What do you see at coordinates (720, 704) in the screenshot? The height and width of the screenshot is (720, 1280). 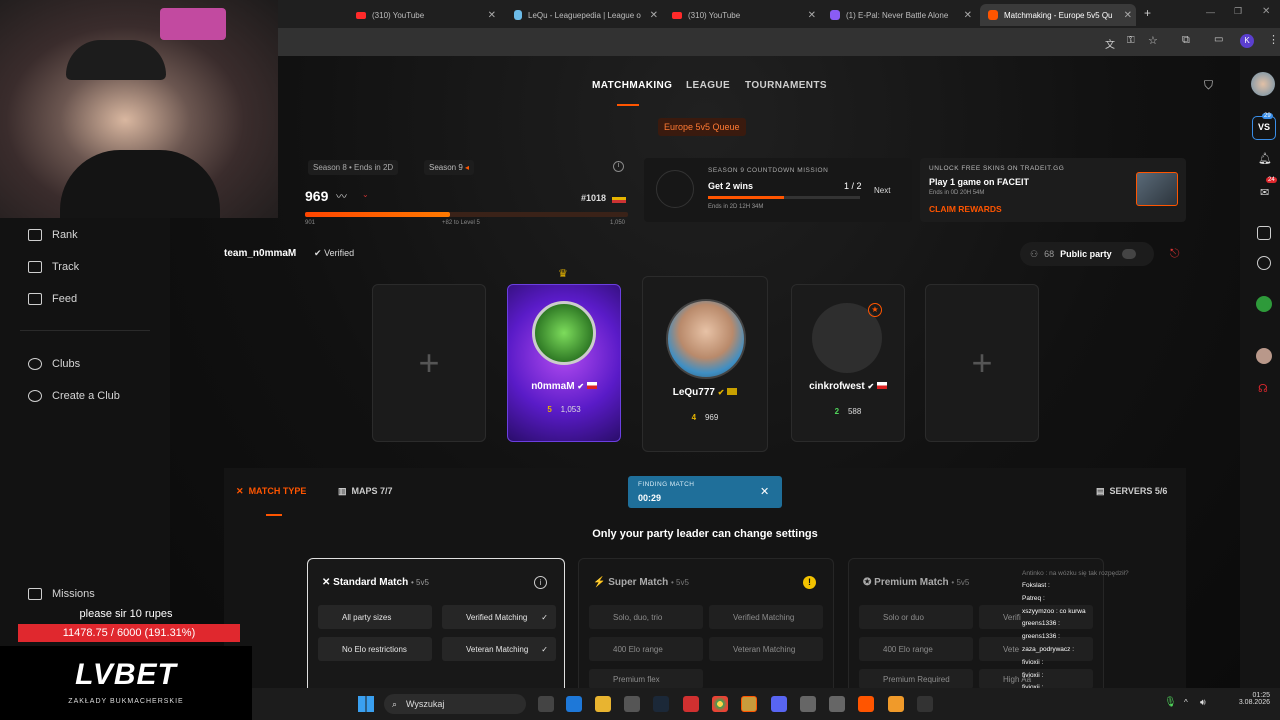 I see `chrome-icon` at bounding box center [720, 704].